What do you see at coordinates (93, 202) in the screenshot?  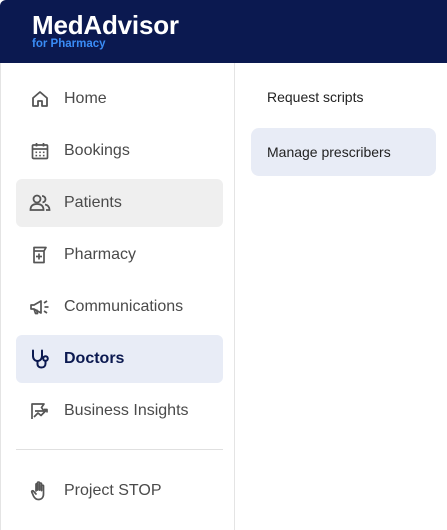 I see `sidebar-item-label: Patients` at bounding box center [93, 202].